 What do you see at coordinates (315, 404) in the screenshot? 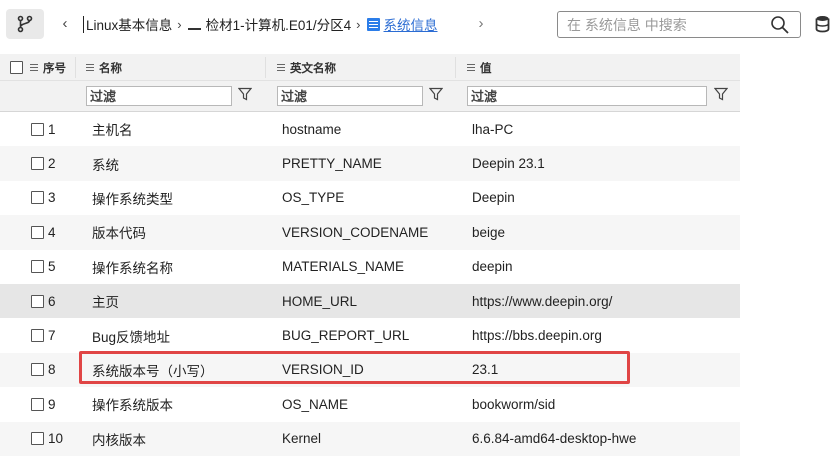
I see `row-english-name: OS_NAME` at bounding box center [315, 404].